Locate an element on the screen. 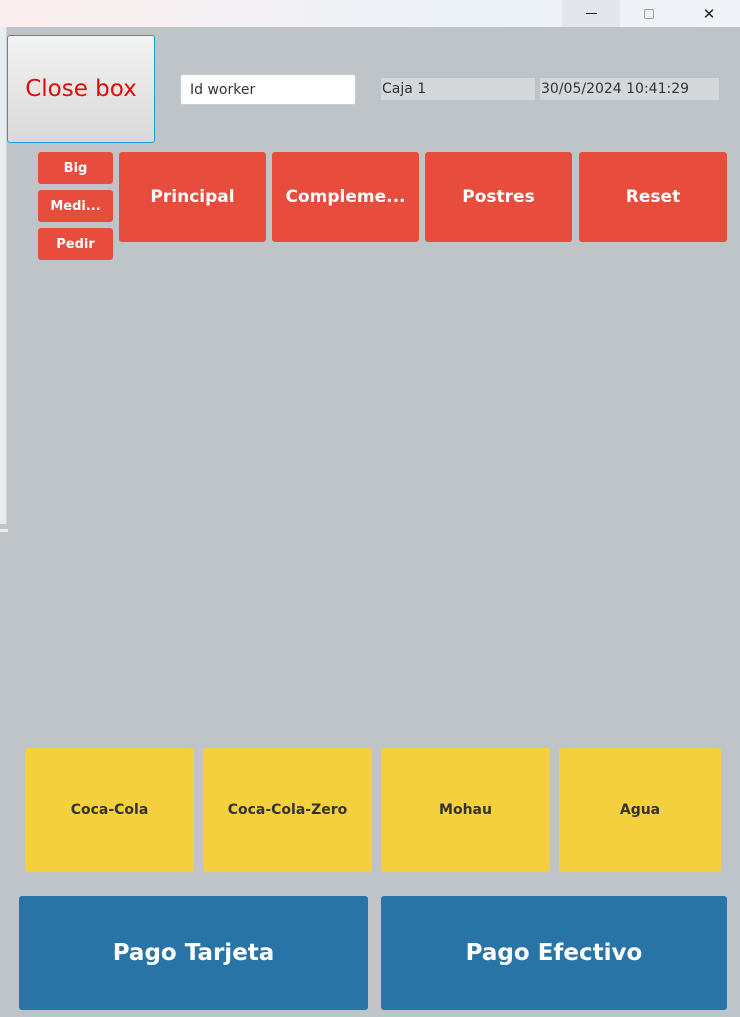  minimize-button is located at coordinates (591, 13).